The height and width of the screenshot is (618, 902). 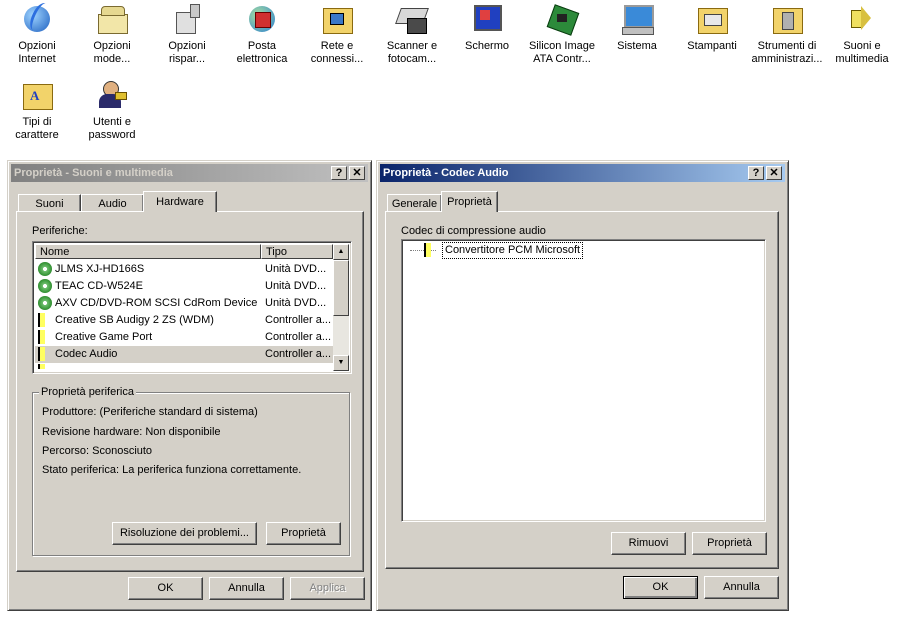 What do you see at coordinates (637, 46) in the screenshot?
I see `icon-label-line1: Sistema` at bounding box center [637, 46].